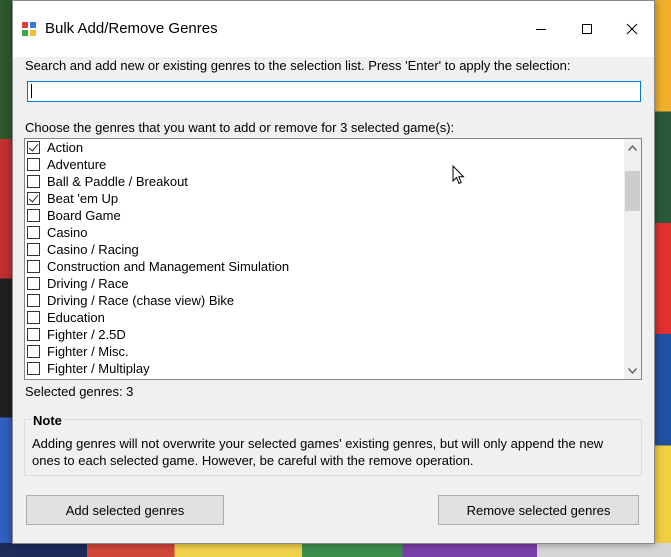 The image size is (671, 557). Describe the element at coordinates (632, 259) in the screenshot. I see `list-scrollbar` at that location.